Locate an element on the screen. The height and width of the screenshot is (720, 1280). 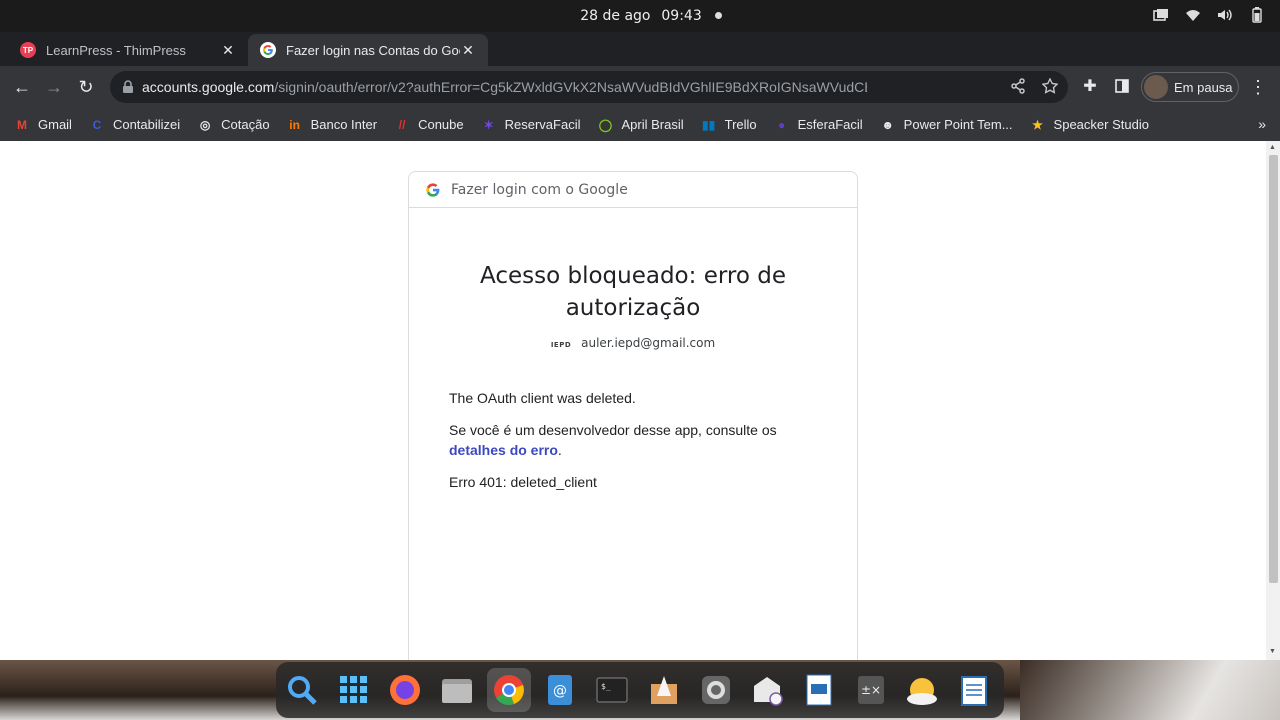
menu-icon: ⋮ is located at coordinates (1258, 87).